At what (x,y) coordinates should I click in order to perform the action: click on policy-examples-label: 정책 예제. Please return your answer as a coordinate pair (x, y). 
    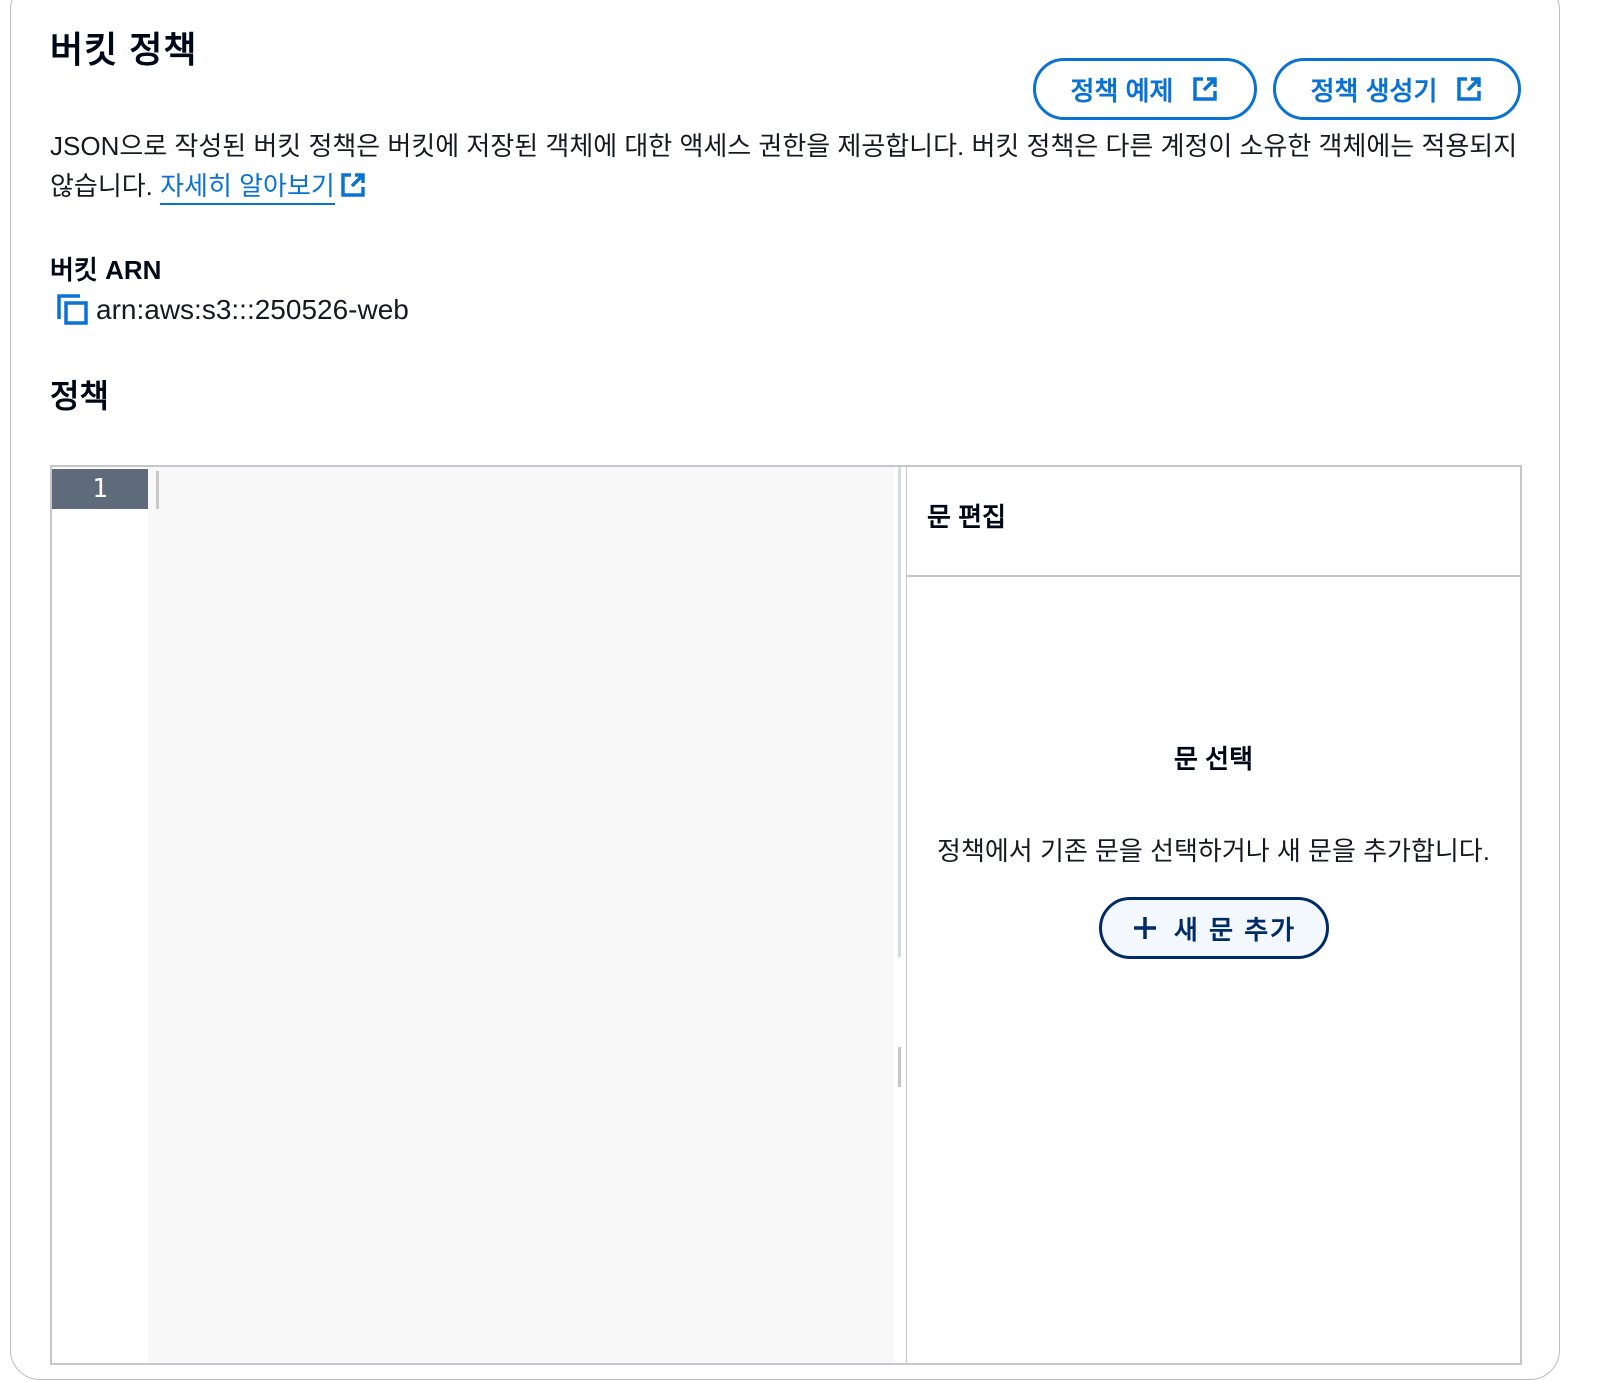
    Looking at the image, I should click on (1122, 90).